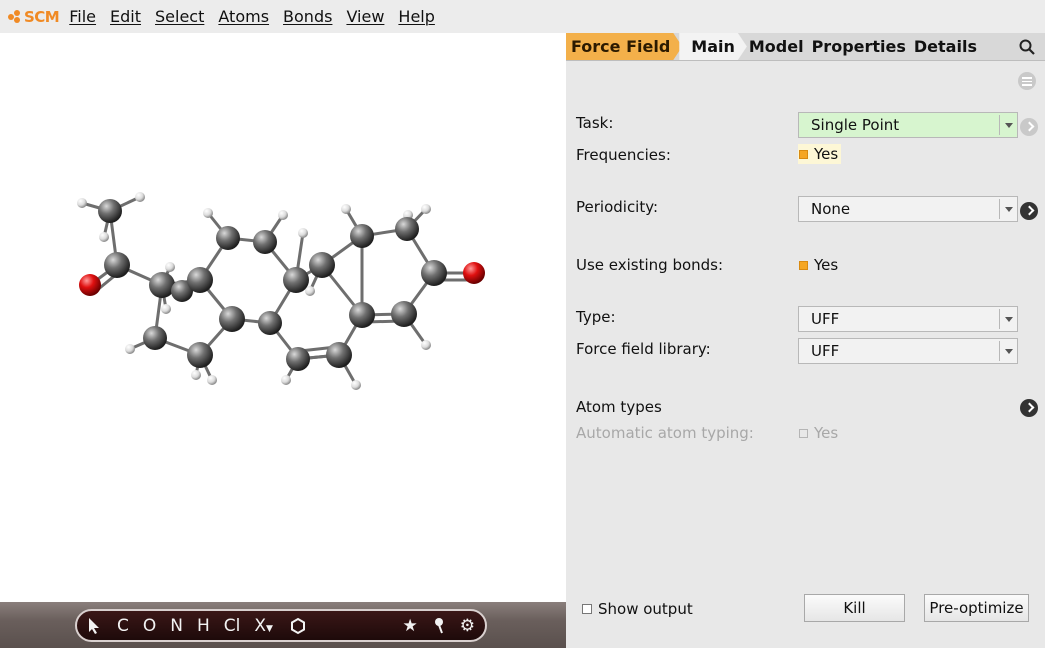  Describe the element at coordinates (439, 626) in the screenshot. I see `pin-icon` at that location.